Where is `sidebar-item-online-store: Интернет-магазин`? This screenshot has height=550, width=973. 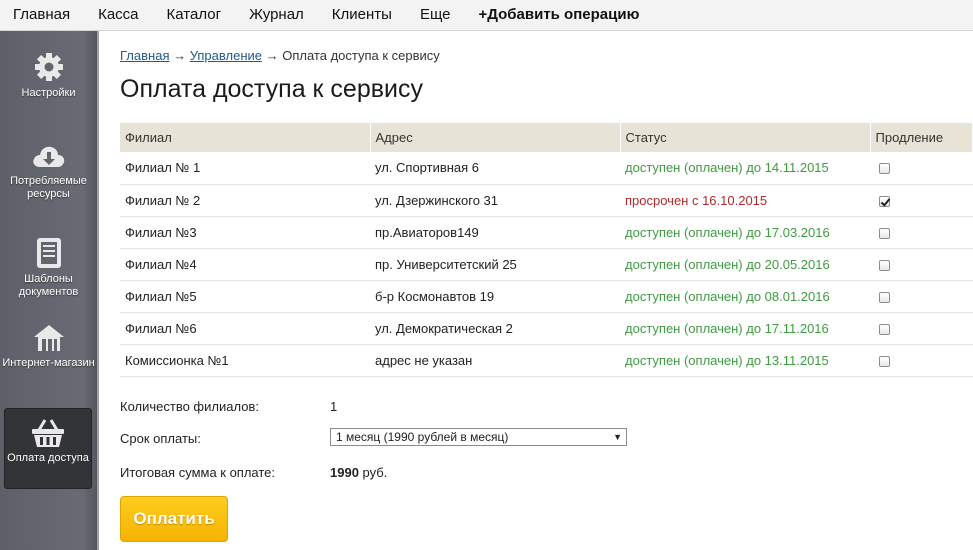 sidebar-item-online-store: Интернет-магазин is located at coordinates (48, 346).